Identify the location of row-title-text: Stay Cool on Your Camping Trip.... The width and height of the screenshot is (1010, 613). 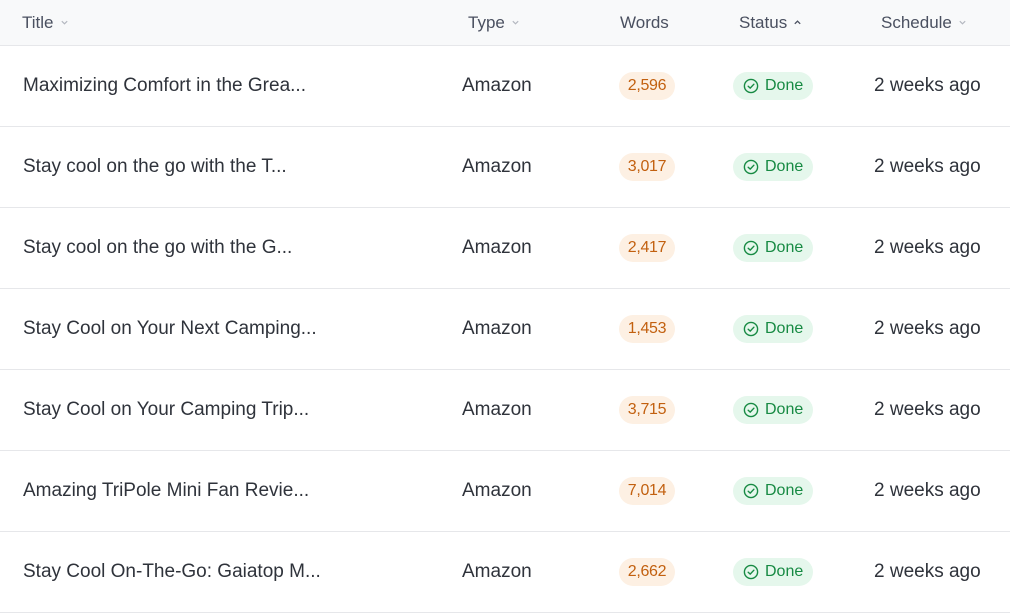
(166, 409).